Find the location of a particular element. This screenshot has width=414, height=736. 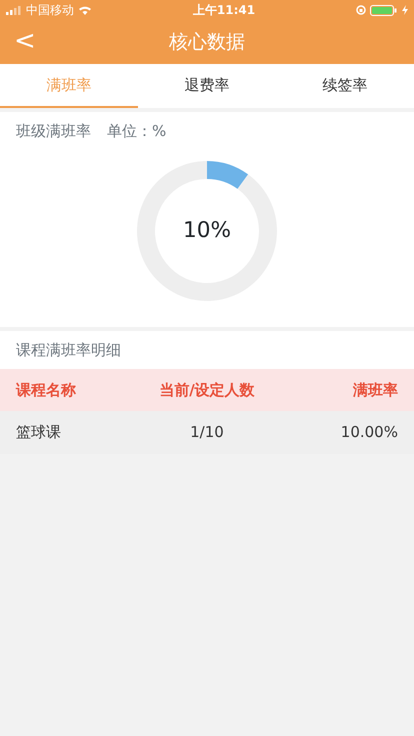

chart-title: 班级满班率 is located at coordinates (53, 131).